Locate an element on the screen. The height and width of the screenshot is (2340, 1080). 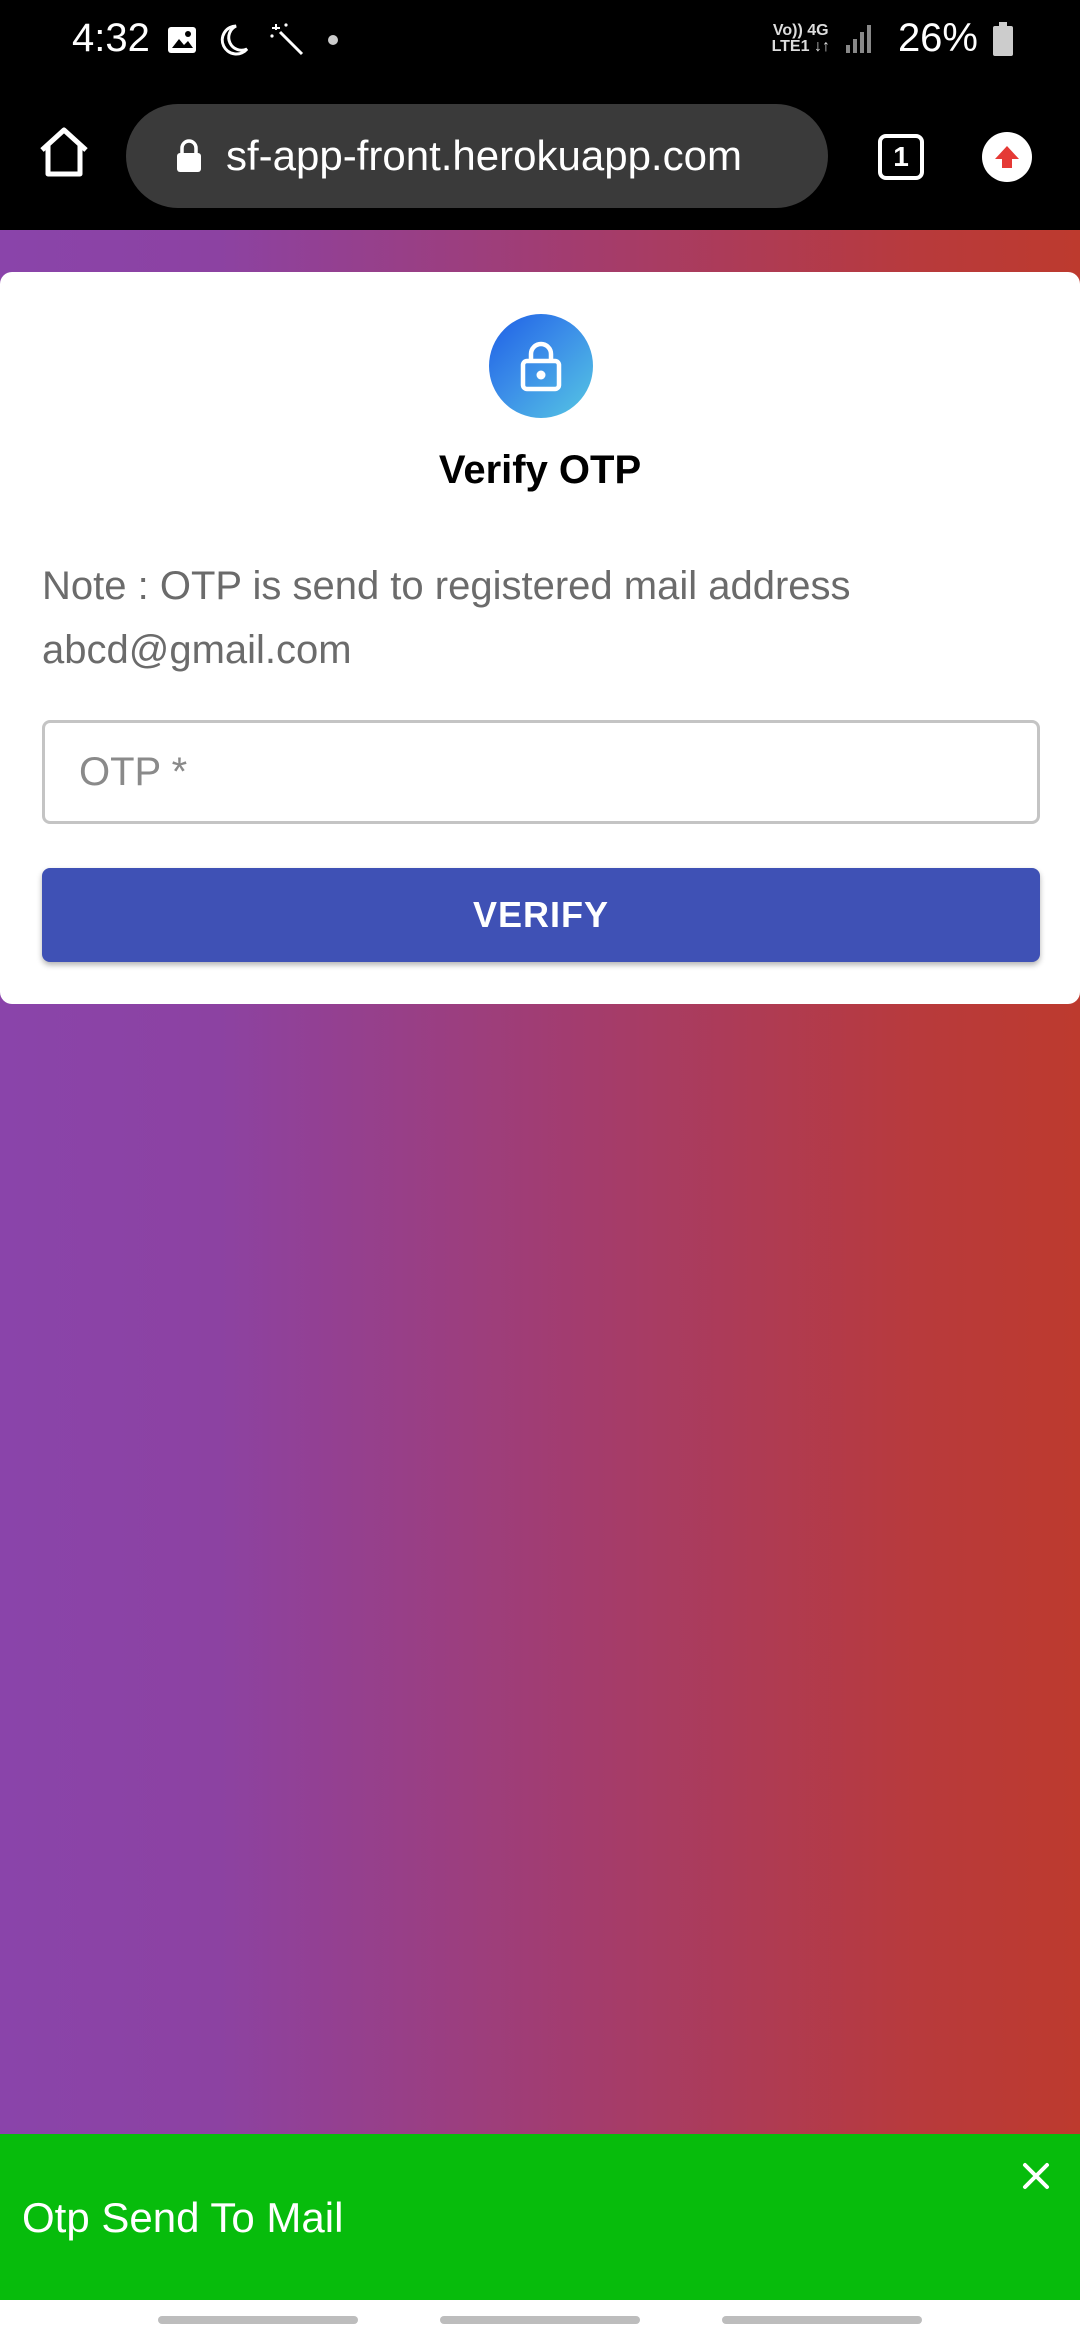
url-bar: sf-app-front.herokuapp.com is located at coordinates (477, 156).